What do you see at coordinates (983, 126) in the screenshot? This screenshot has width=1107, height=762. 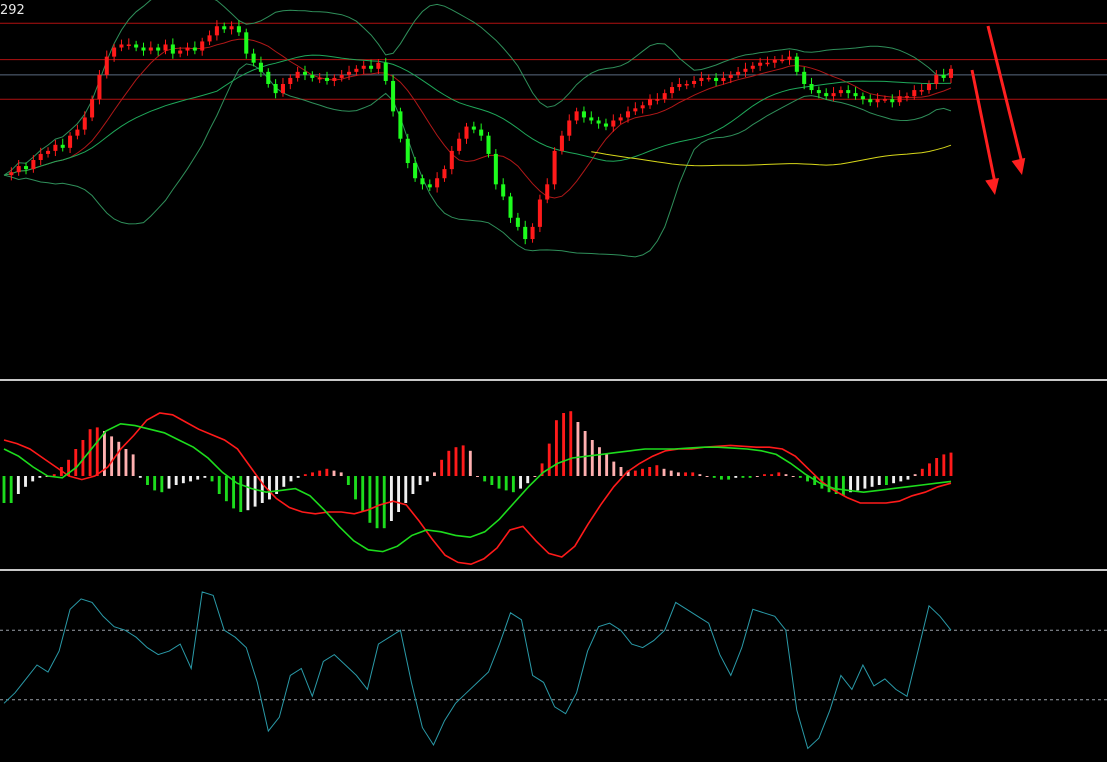 I see `trend-arrow-shaft` at bounding box center [983, 126].